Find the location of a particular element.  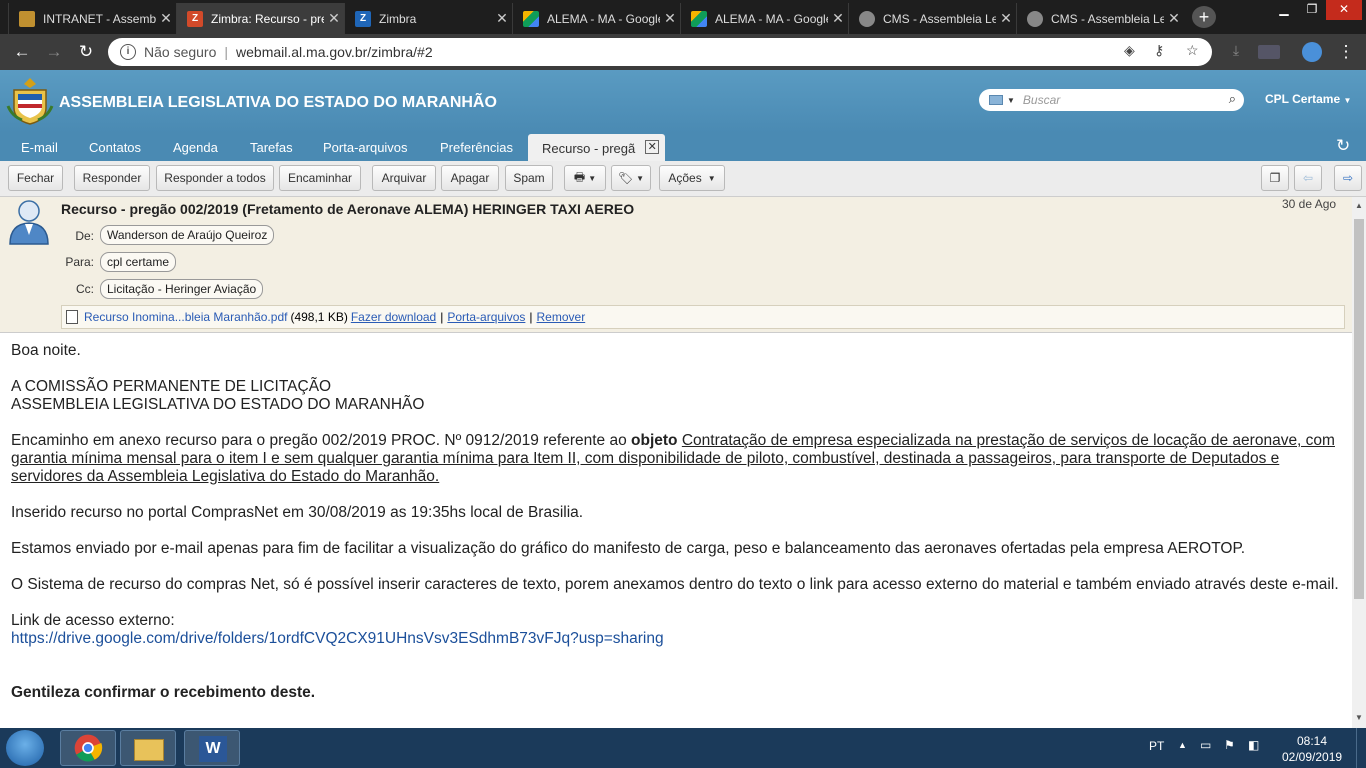

tab-tasks: Tarefas is located at coordinates (271, 147).